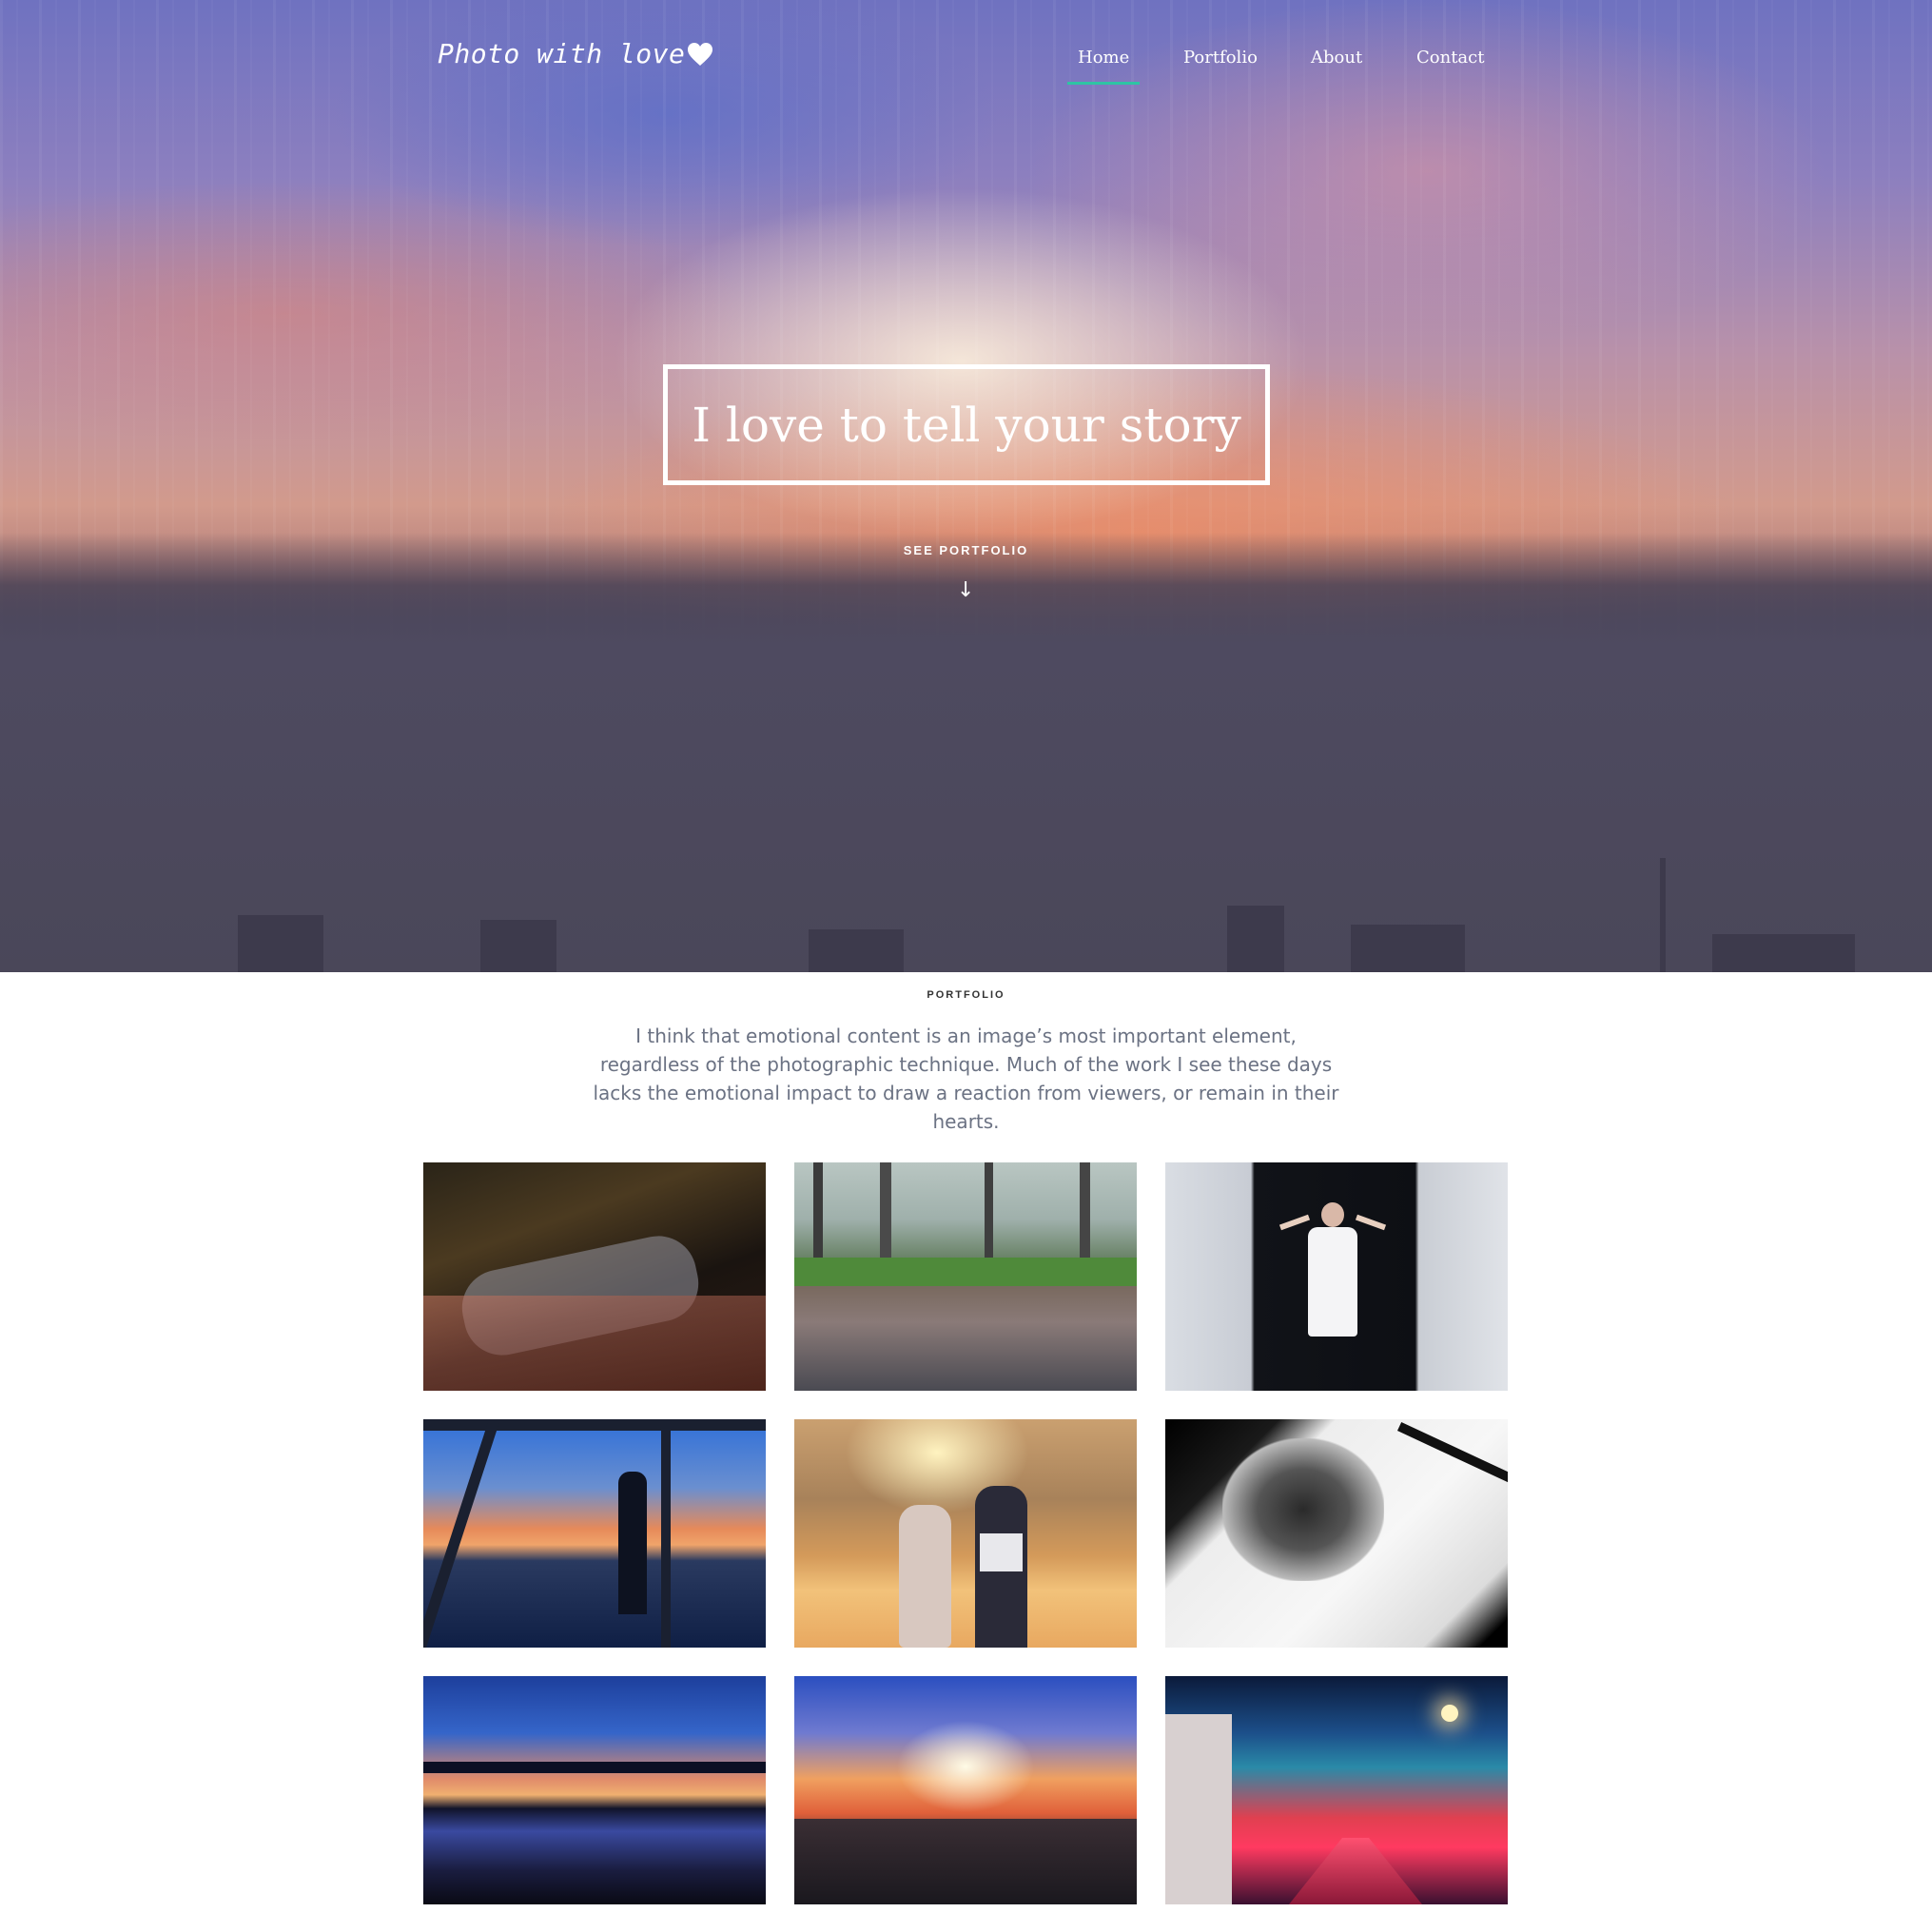 Image resolution: width=1932 pixels, height=1932 pixels. I want to click on silhouette-on-bridge-photo, so click(595, 1533).